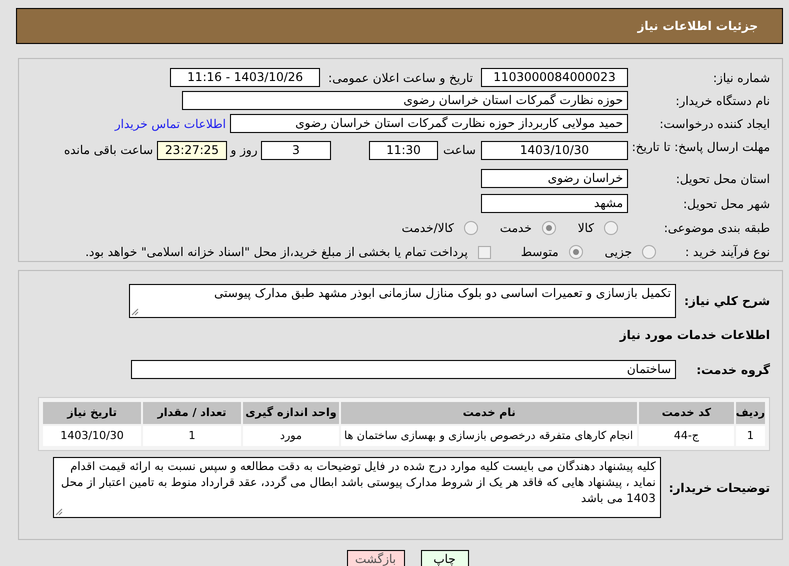 This screenshot has width=789, height=566. Describe the element at coordinates (618, 252) in the screenshot. I see `radio-label: جزیی` at that location.